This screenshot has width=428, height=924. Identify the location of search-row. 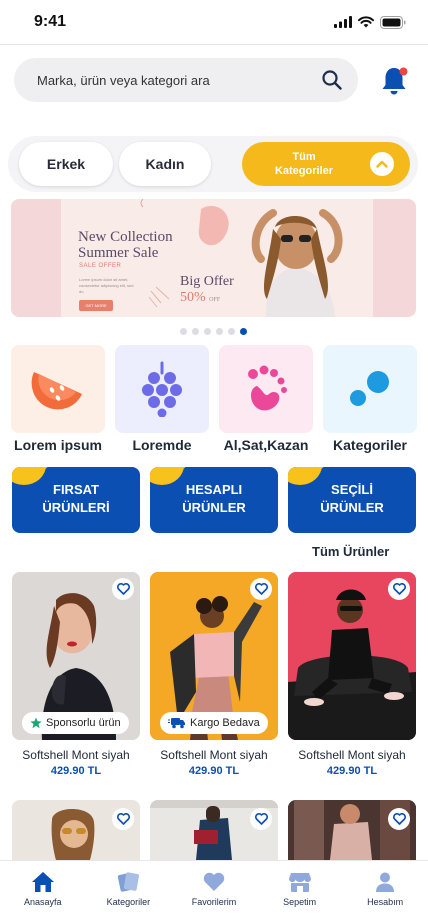
(214, 80).